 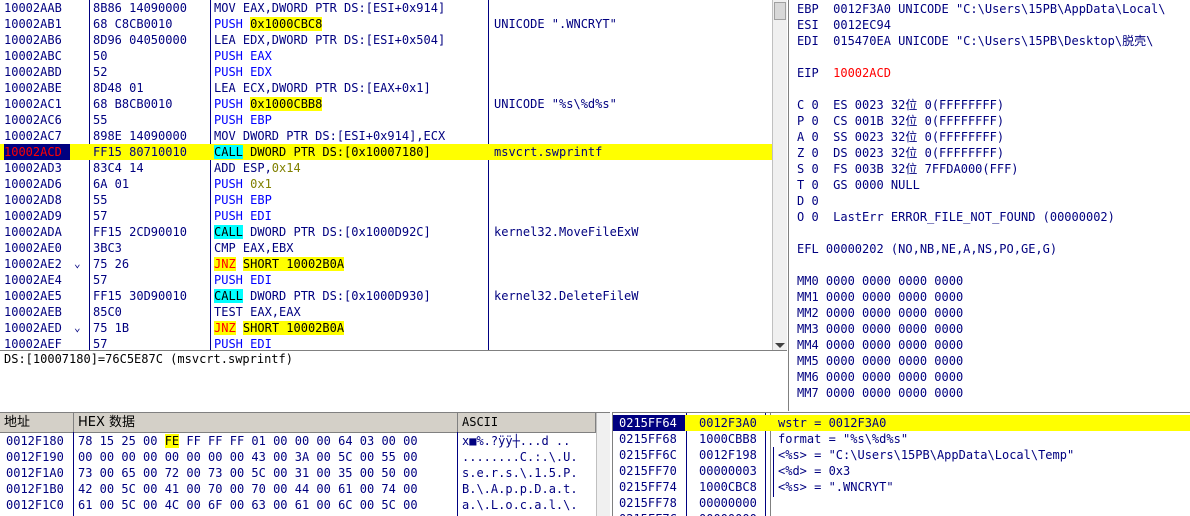 What do you see at coordinates (121, 441) in the screenshot?
I see `hex-bytes-pre: 78 15 25 00` at bounding box center [121, 441].